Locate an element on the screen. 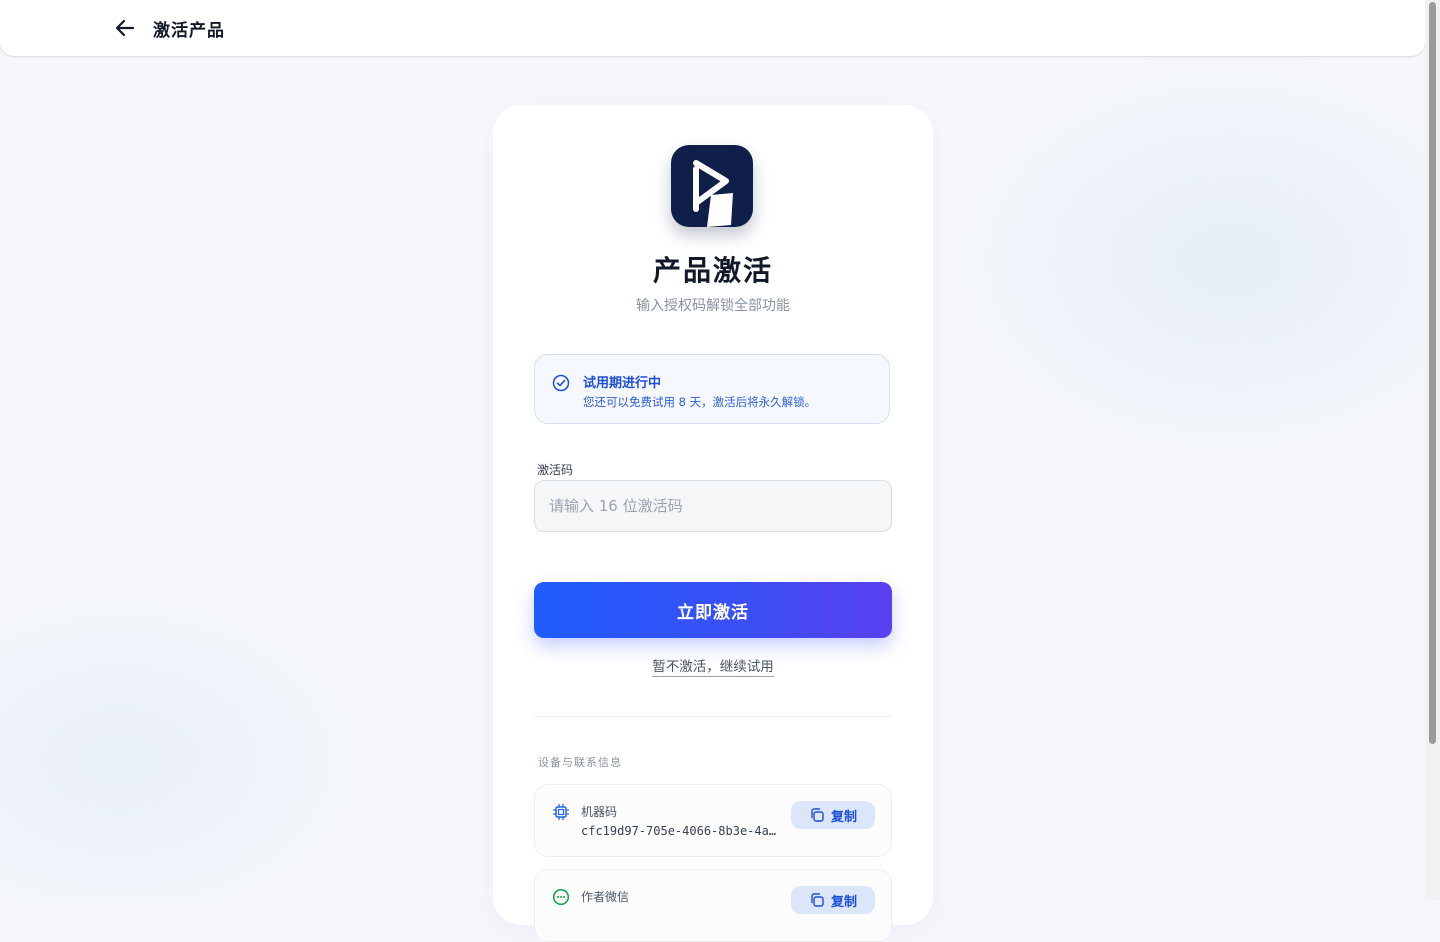 The image size is (1440, 942). info-section-label: 设备与联系信息 is located at coordinates (580, 762).